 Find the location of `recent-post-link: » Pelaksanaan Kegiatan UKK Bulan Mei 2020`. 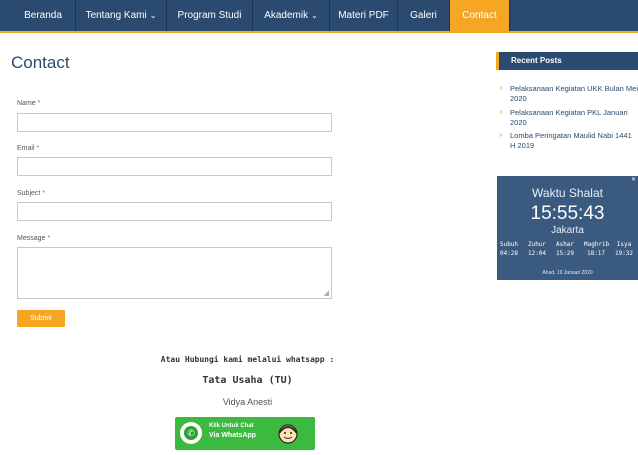

recent-post-link: » Pelaksanaan Kegiatan UKK Bulan Mei 2020 is located at coordinates (568, 94).